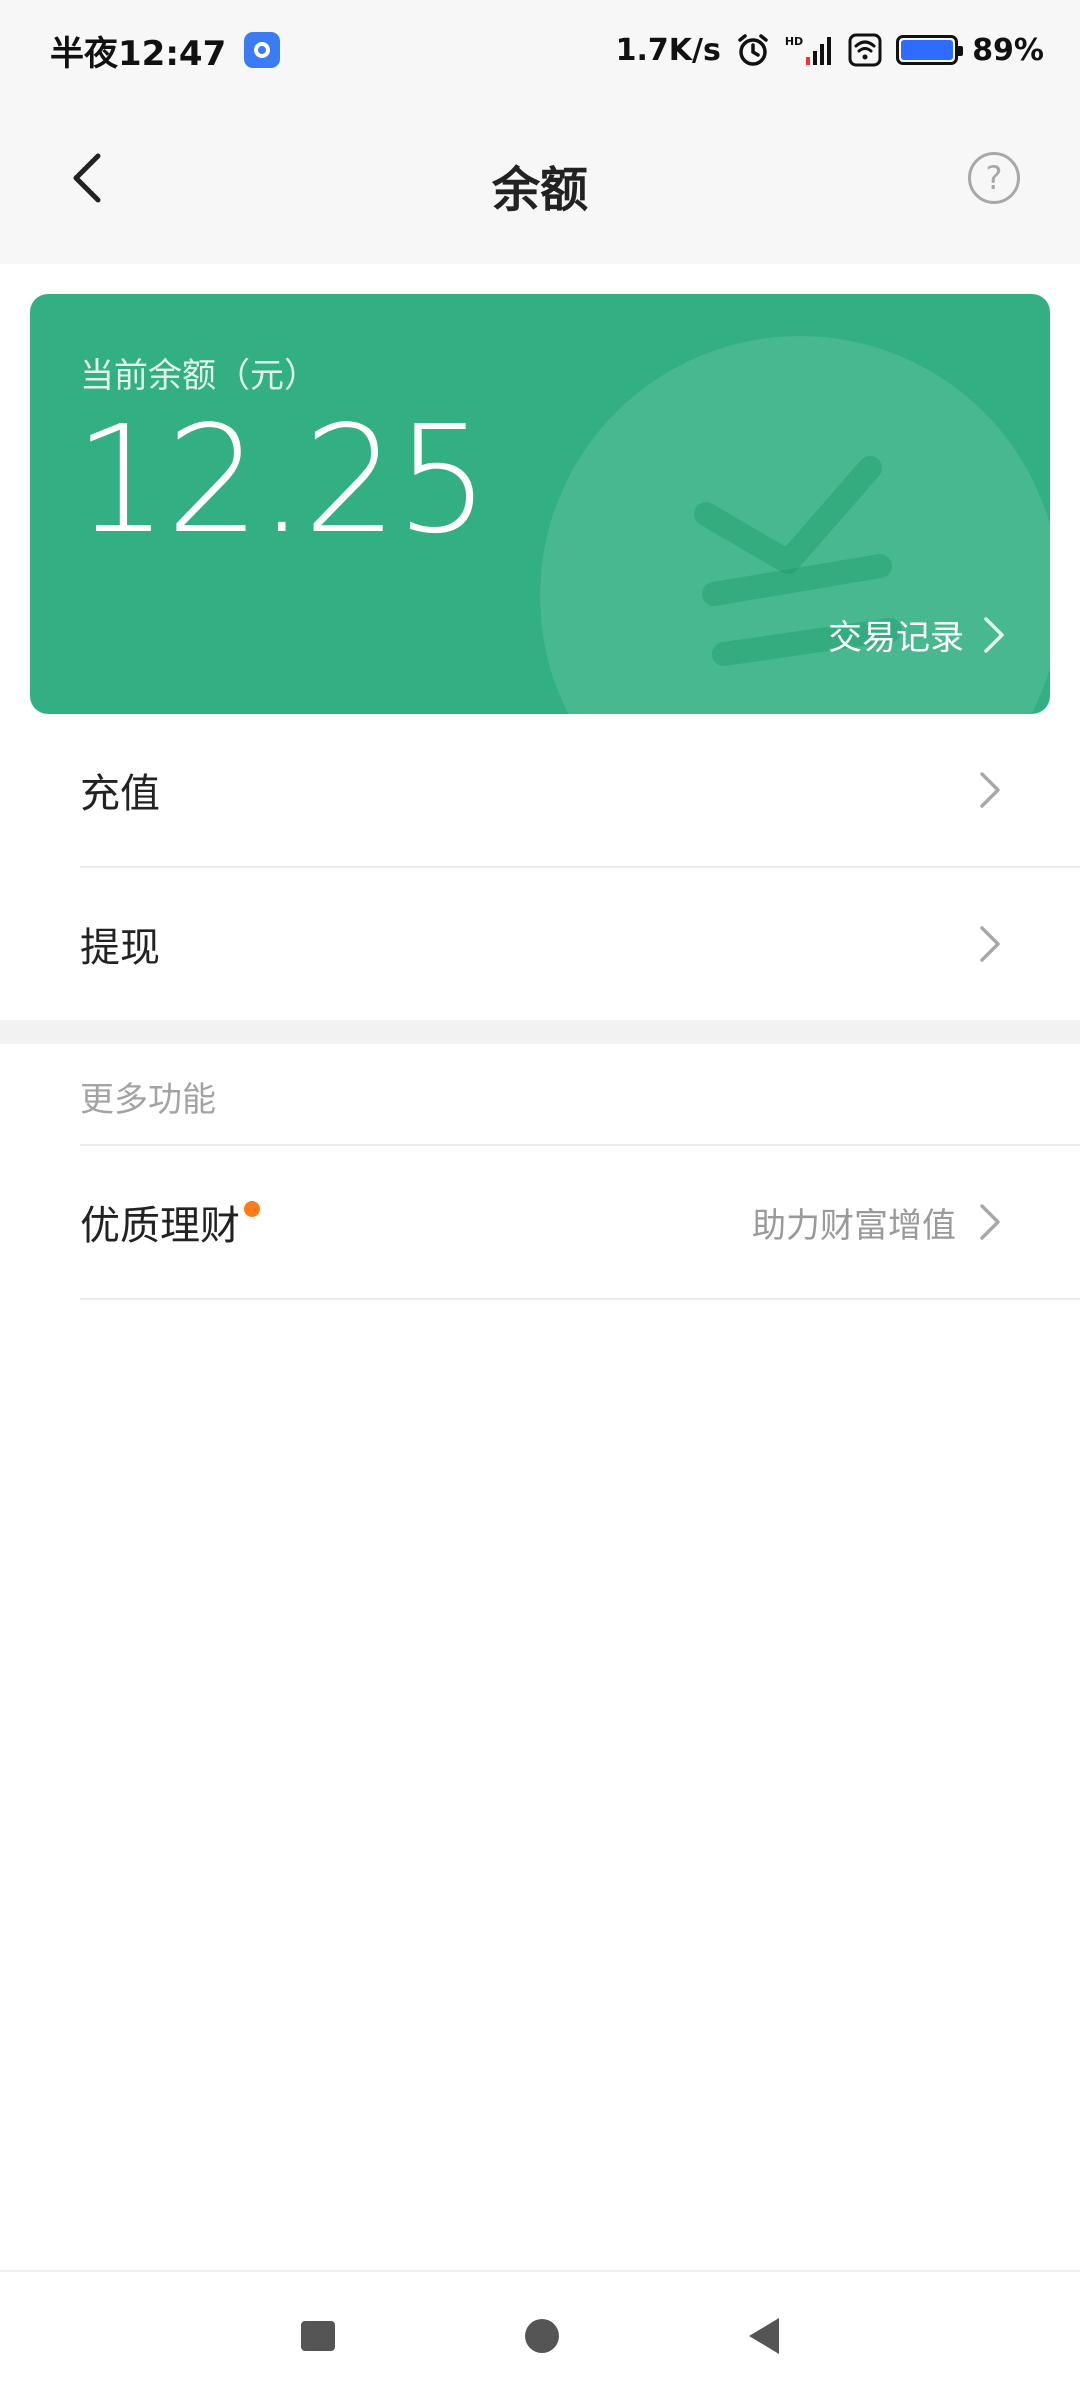 Image resolution: width=1080 pixels, height=2400 pixels. What do you see at coordinates (580, 1299) in the screenshot?
I see `divider` at bounding box center [580, 1299].